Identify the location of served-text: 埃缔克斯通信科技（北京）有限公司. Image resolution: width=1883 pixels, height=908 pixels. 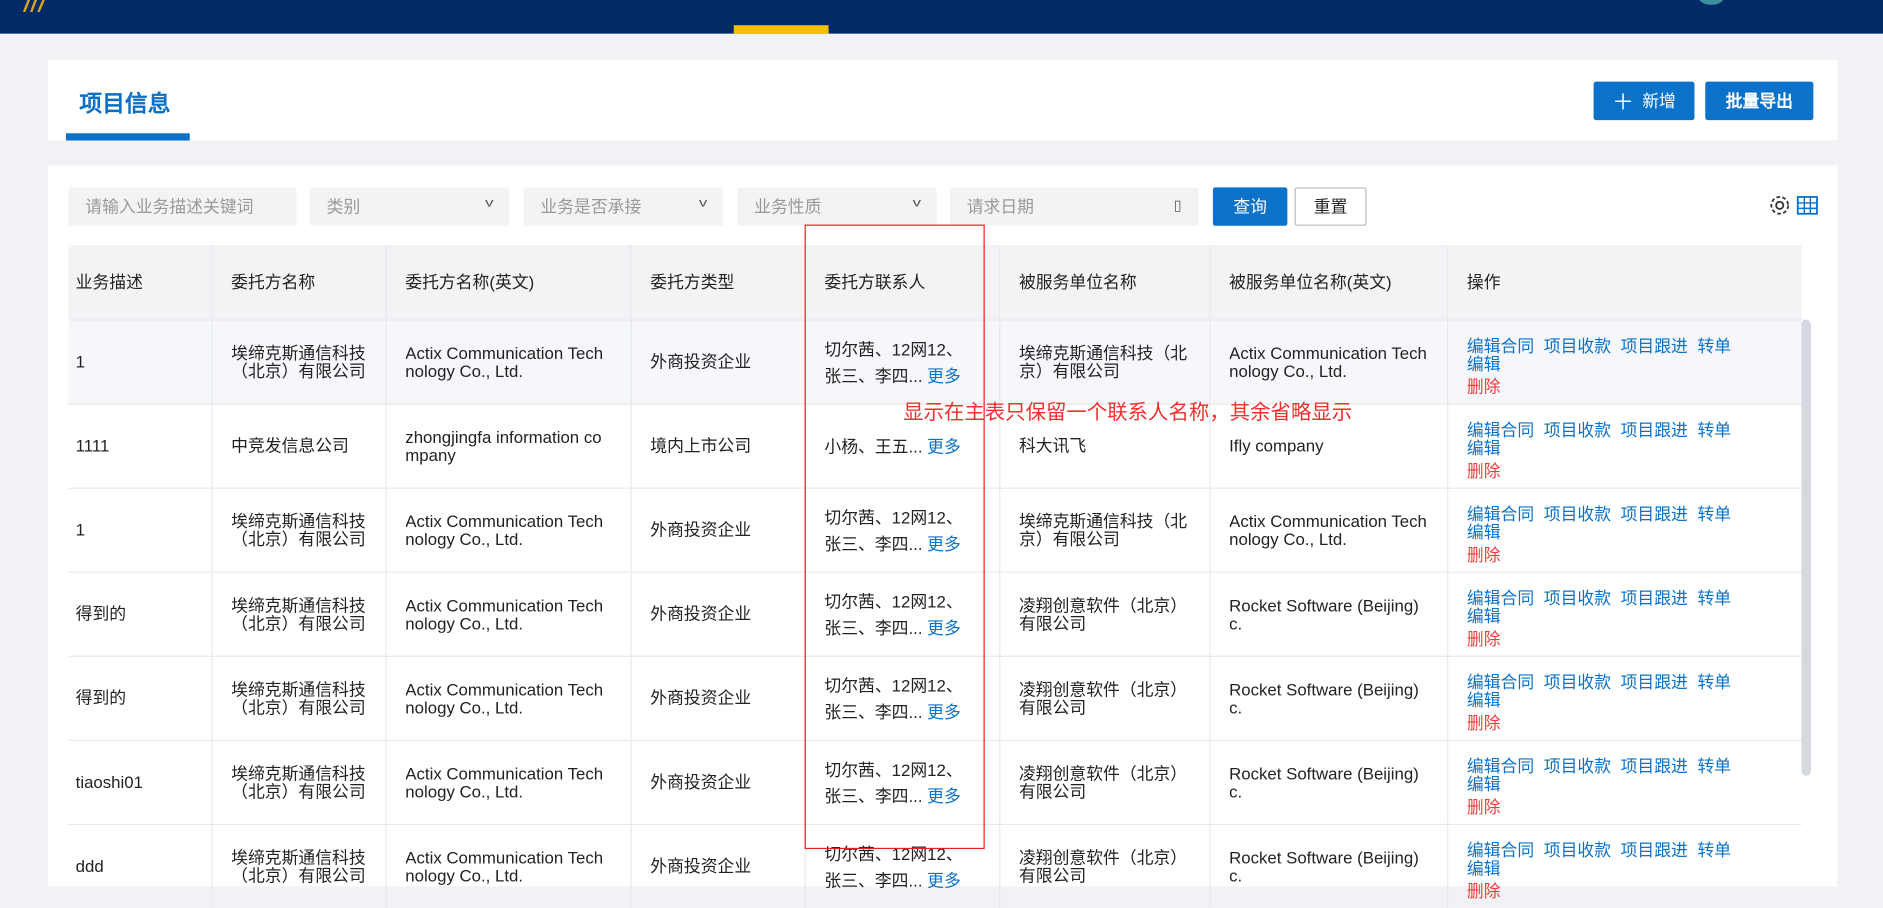
(1103, 362).